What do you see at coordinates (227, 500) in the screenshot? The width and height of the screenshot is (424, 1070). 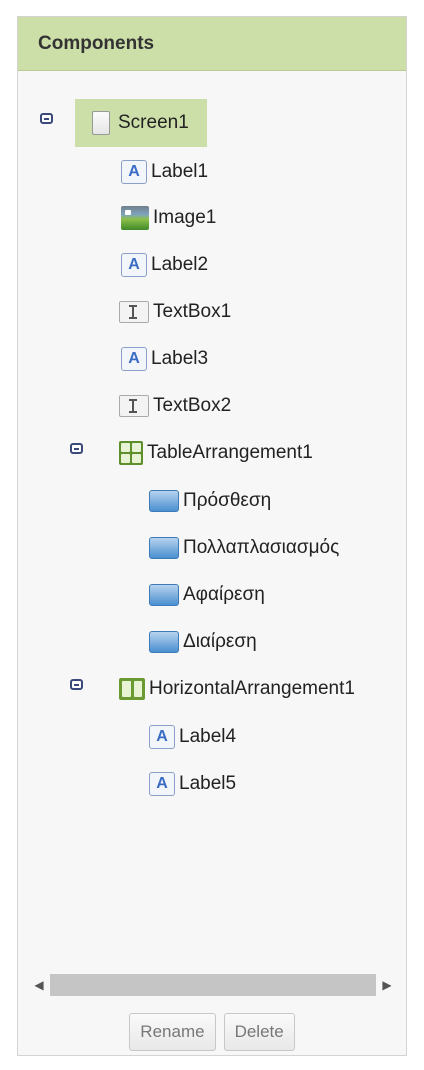 I see `tree-item-label: Πρόσθεση` at bounding box center [227, 500].